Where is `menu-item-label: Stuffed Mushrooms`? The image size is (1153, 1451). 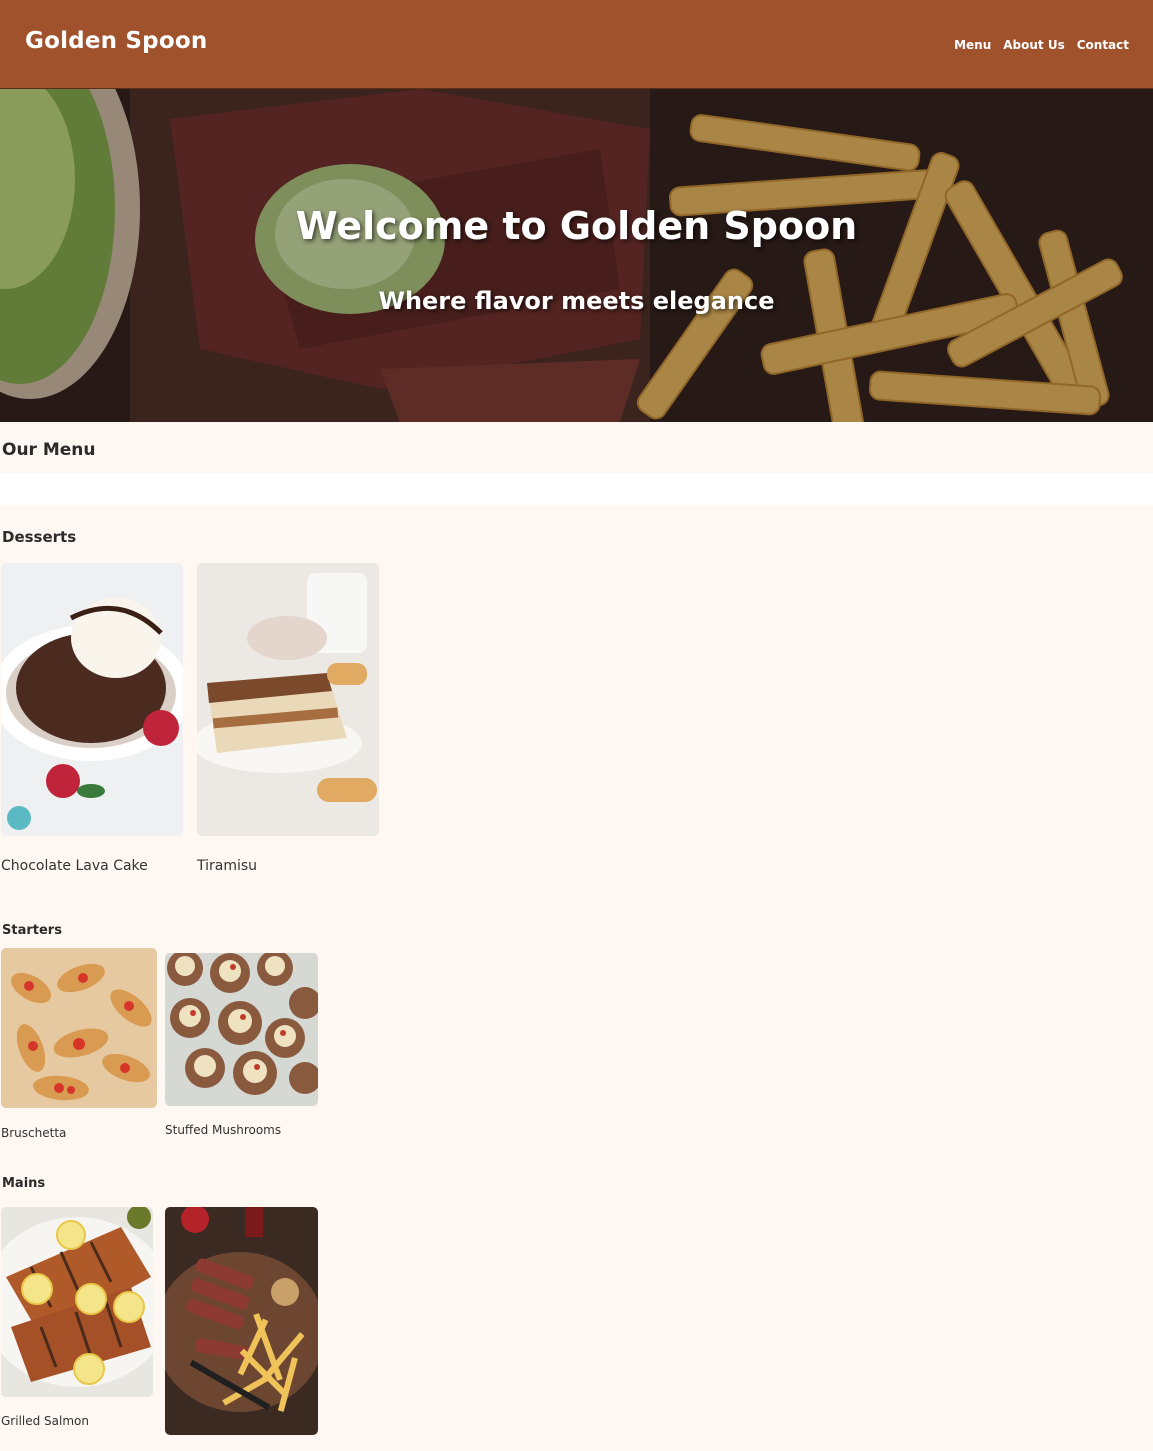
menu-item-label: Stuffed Mushrooms is located at coordinates (223, 1130).